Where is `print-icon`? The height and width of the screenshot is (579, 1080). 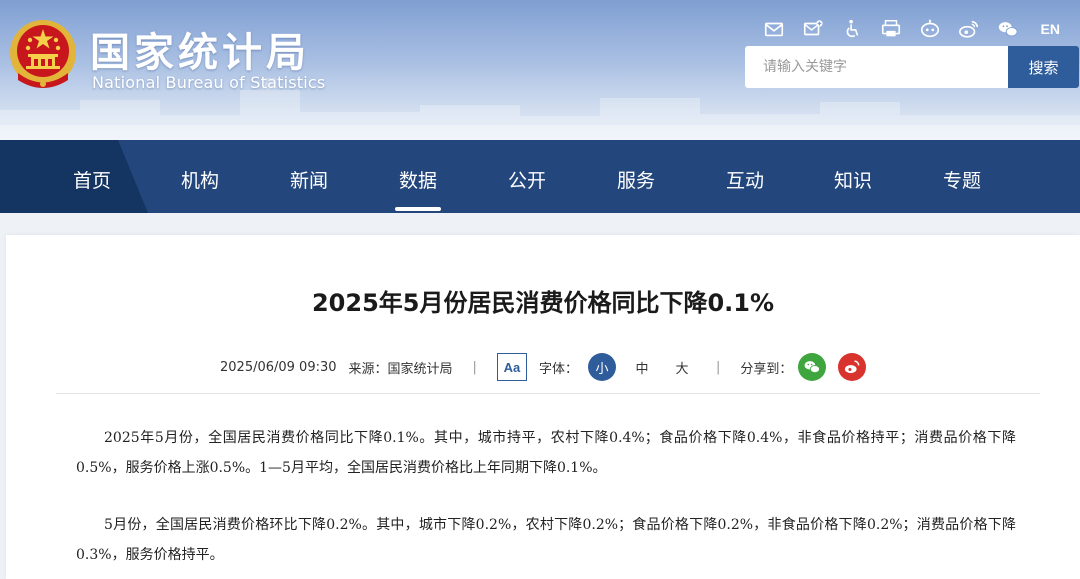
print-icon is located at coordinates (891, 29).